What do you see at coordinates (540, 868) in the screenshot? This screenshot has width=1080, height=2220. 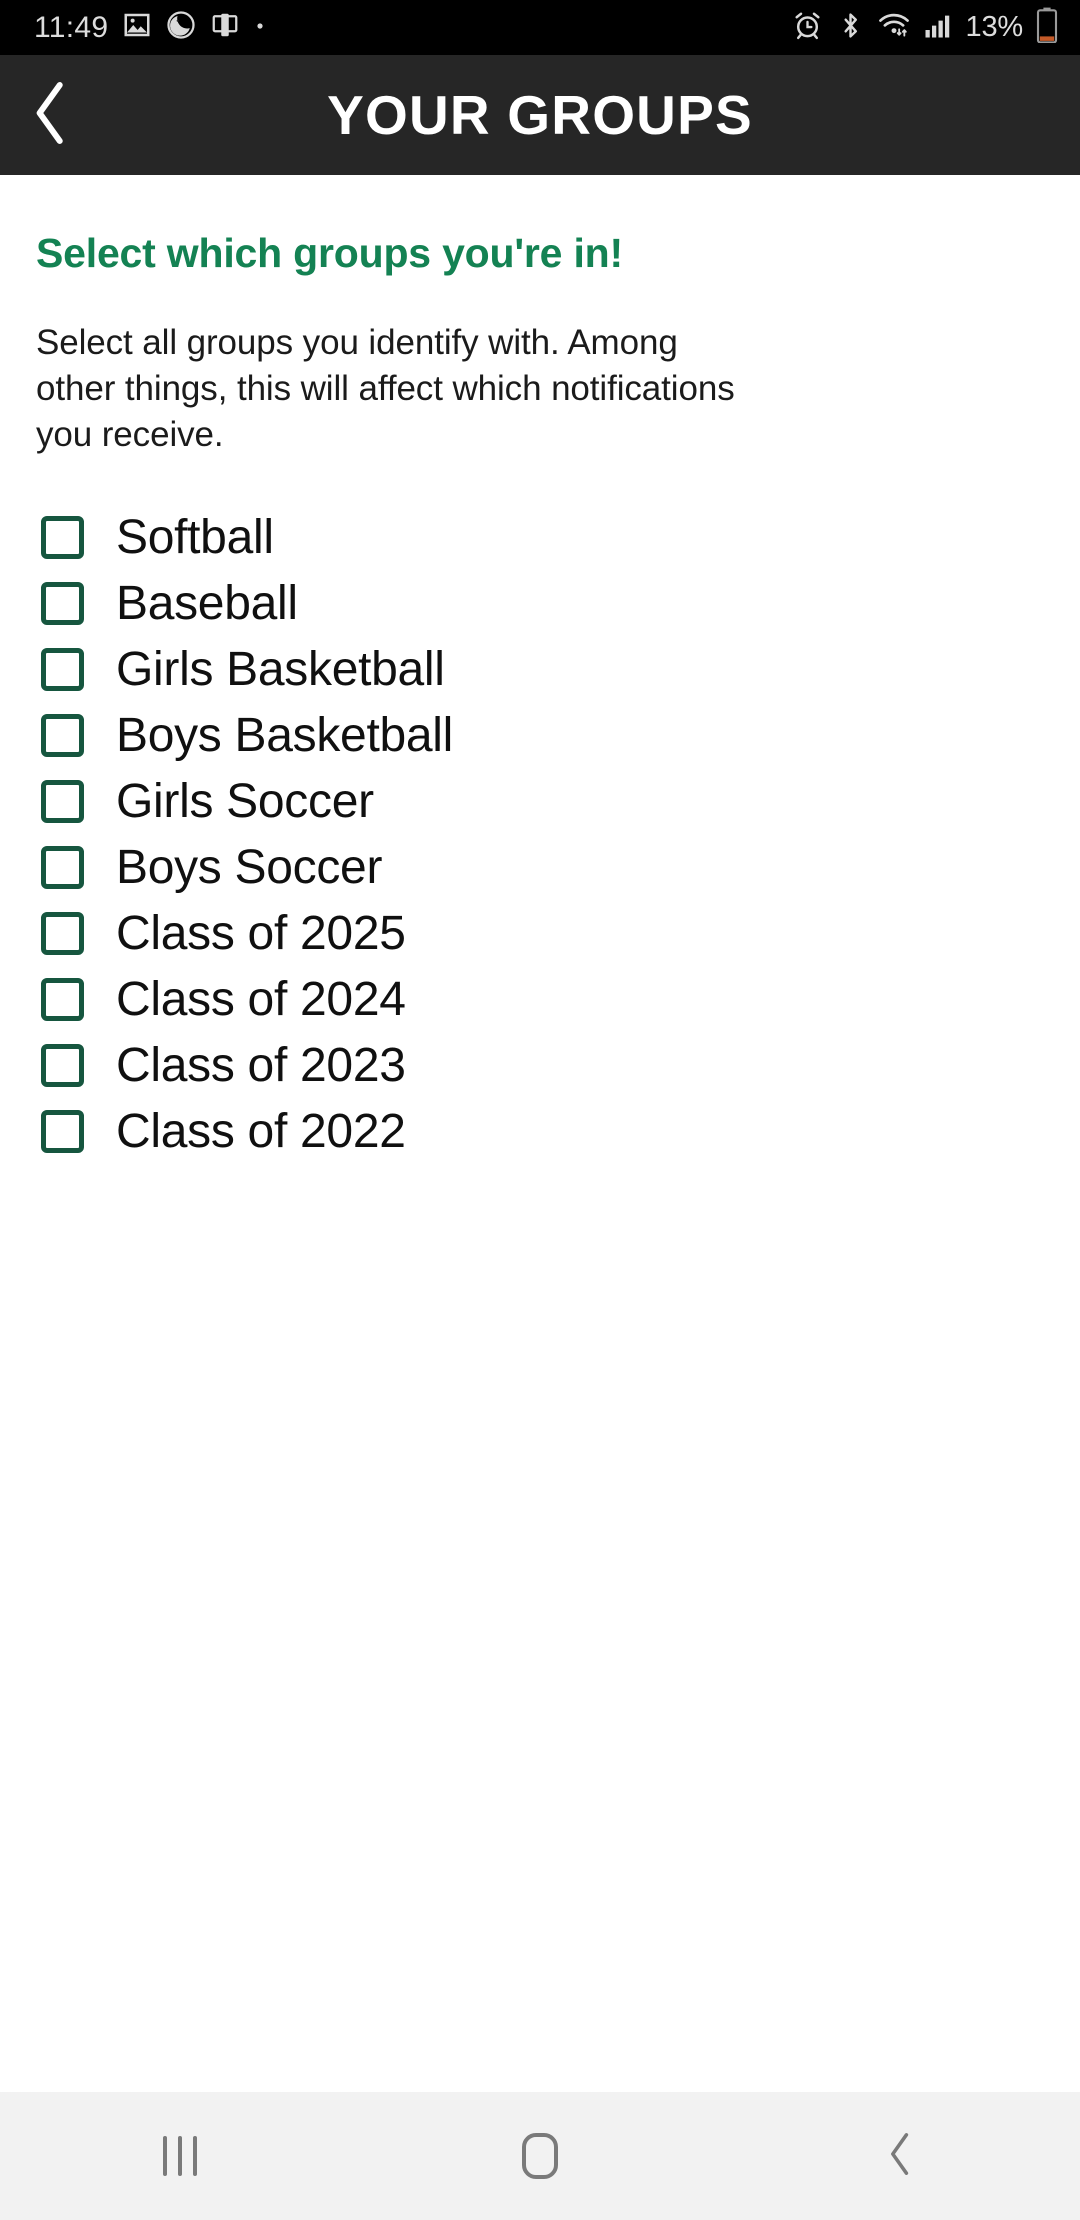 I see `group-list-item: Boys Soccer` at bounding box center [540, 868].